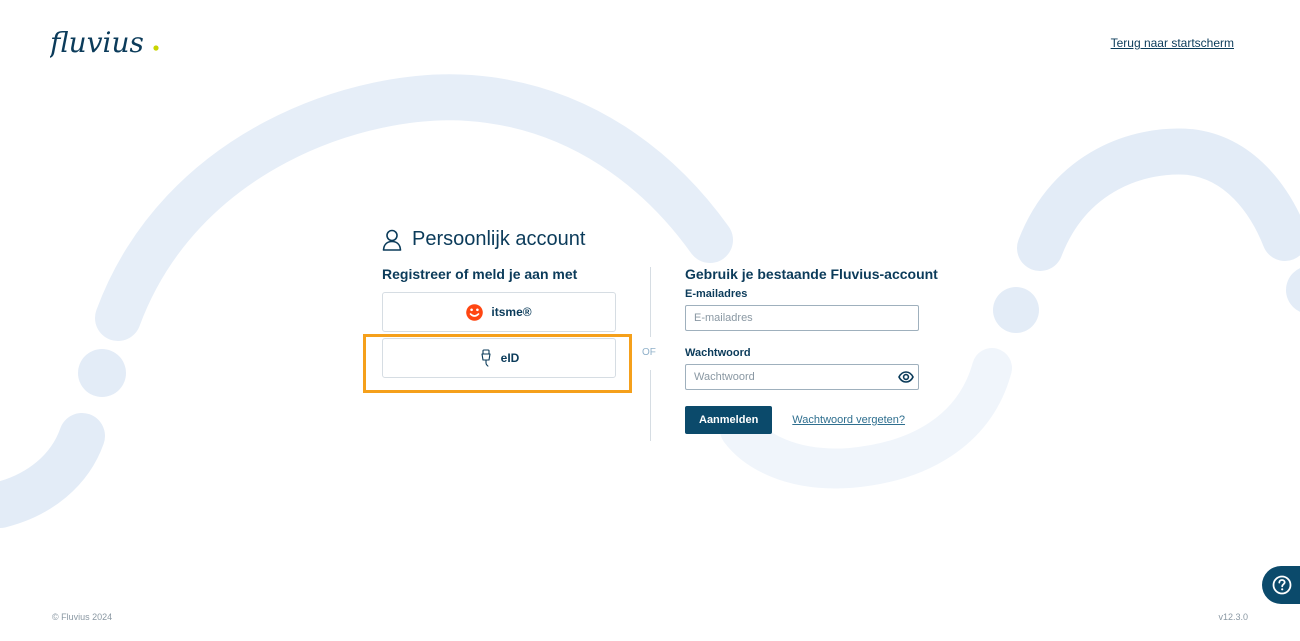 Image resolution: width=1300 pixels, height=641 pixels. I want to click on login-title: Gebruik je bestaande Fluvius-account, so click(811, 274).